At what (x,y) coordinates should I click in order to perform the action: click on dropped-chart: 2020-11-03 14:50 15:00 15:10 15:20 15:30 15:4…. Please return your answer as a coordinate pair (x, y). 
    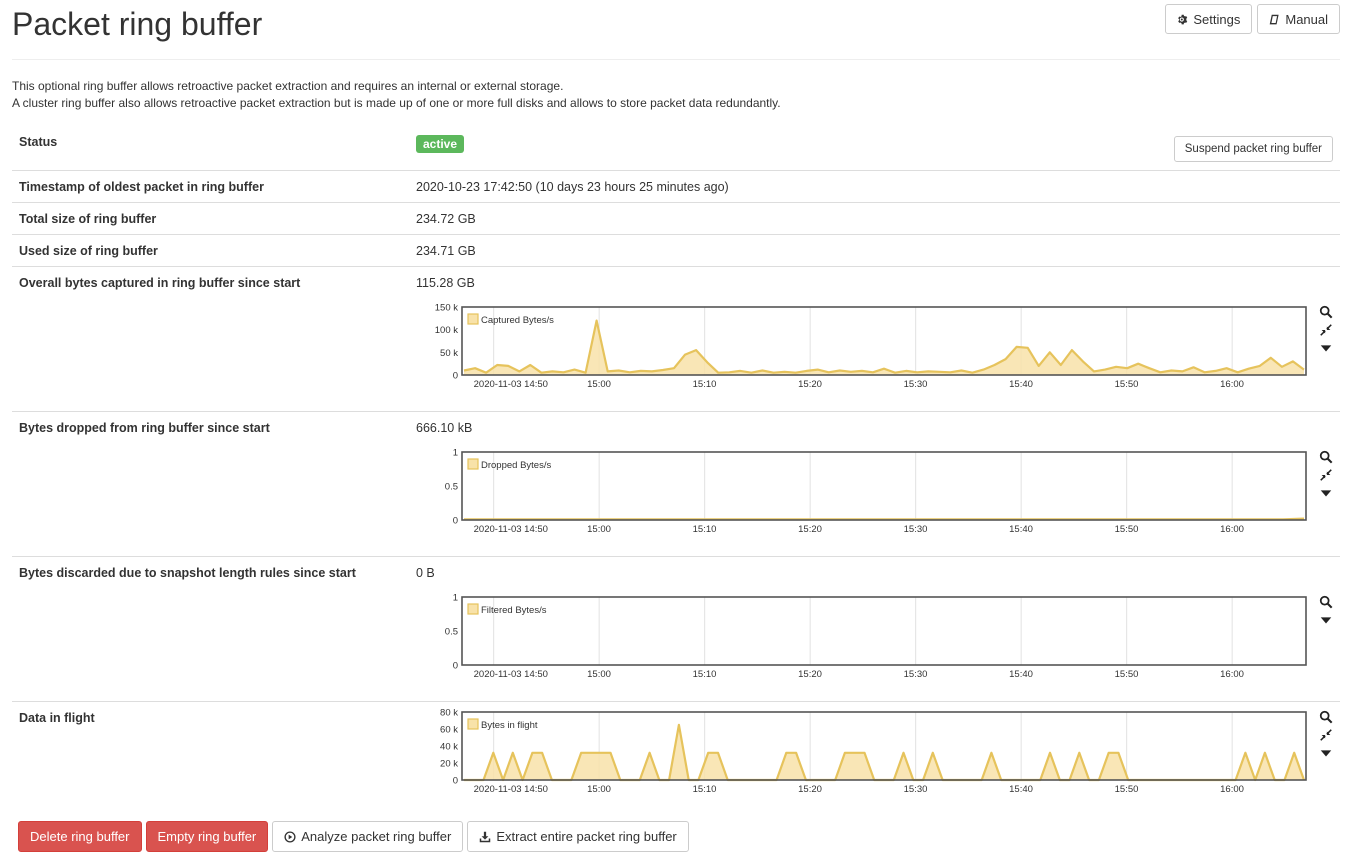
    Looking at the image, I should click on (862, 496).